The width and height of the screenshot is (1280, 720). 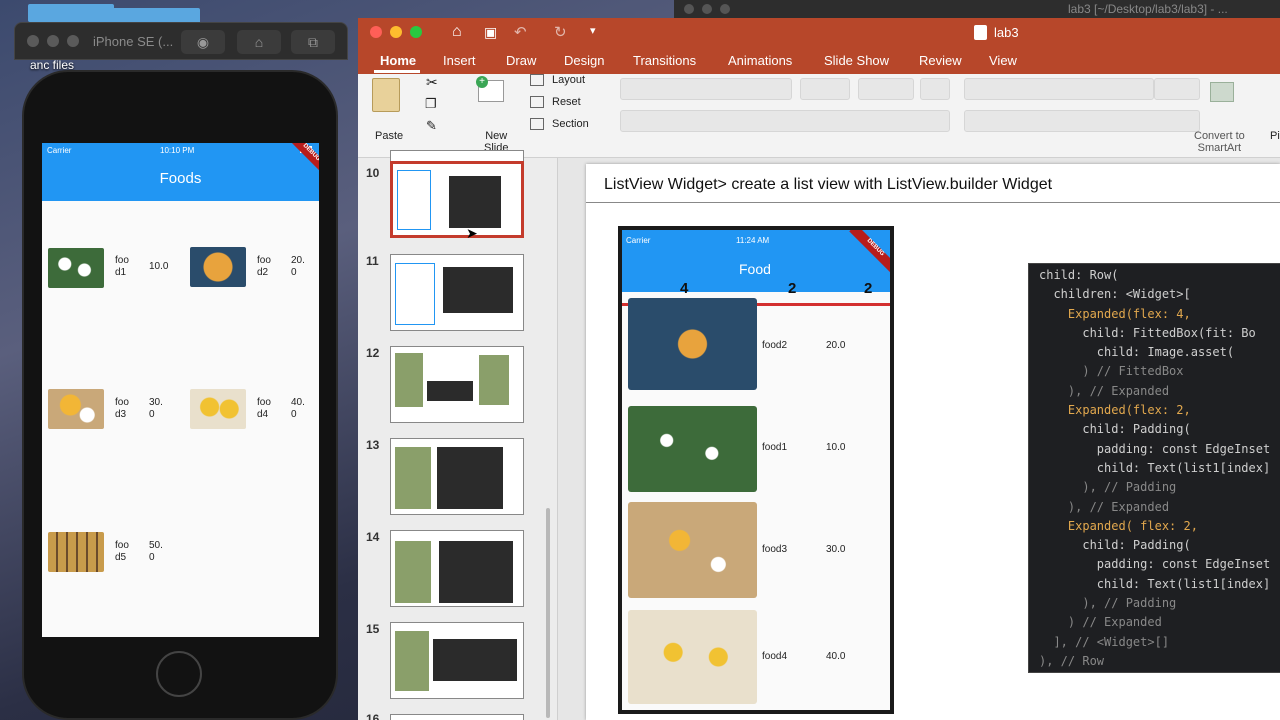 What do you see at coordinates (264, 266) in the screenshot?
I see `food-name: food2` at bounding box center [264, 266].